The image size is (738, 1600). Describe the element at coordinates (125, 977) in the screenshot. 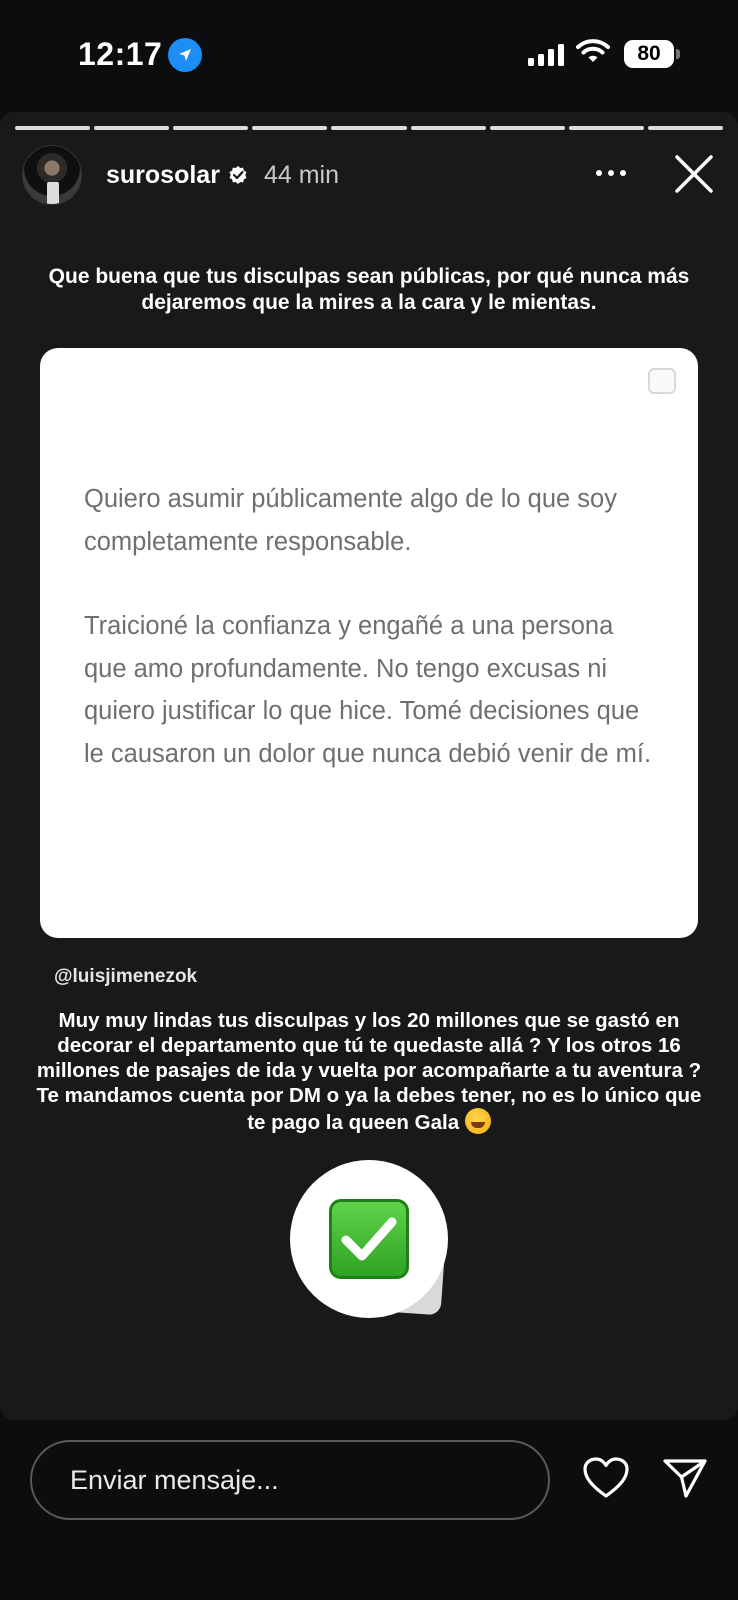

I see `mention-tag: @luisjimenezok` at that location.